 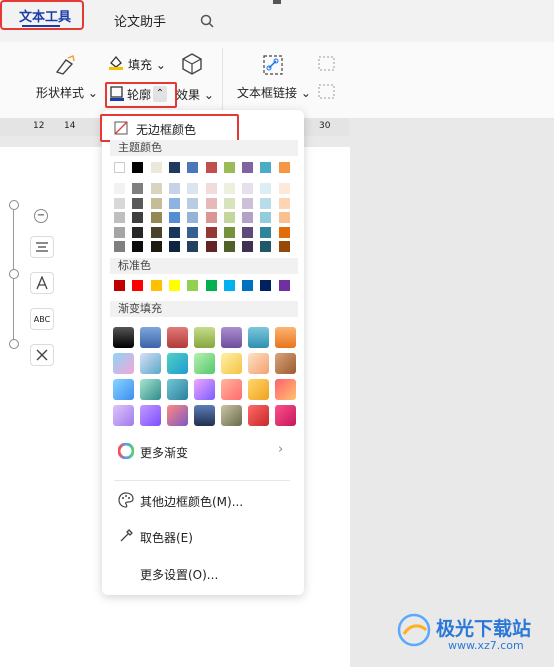 I want to click on text-box-link-button: 文本框链接 ⌄, so click(x=274, y=92).